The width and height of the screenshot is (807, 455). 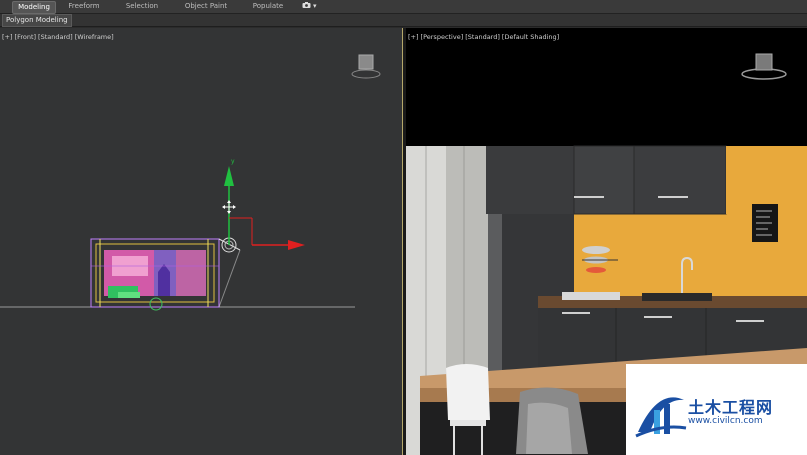 I want to click on tab-object-paint: Object Paint, so click(x=206, y=6).